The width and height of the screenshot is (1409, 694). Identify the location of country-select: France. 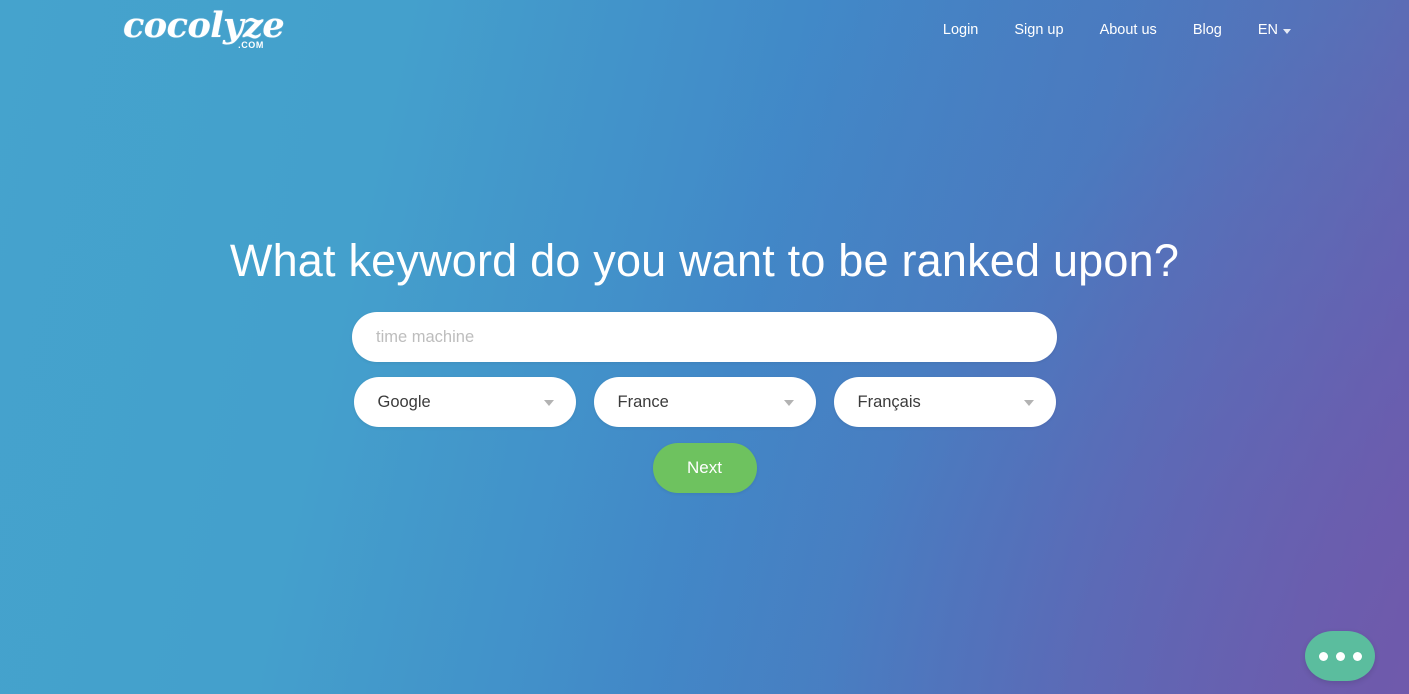
(704, 402).